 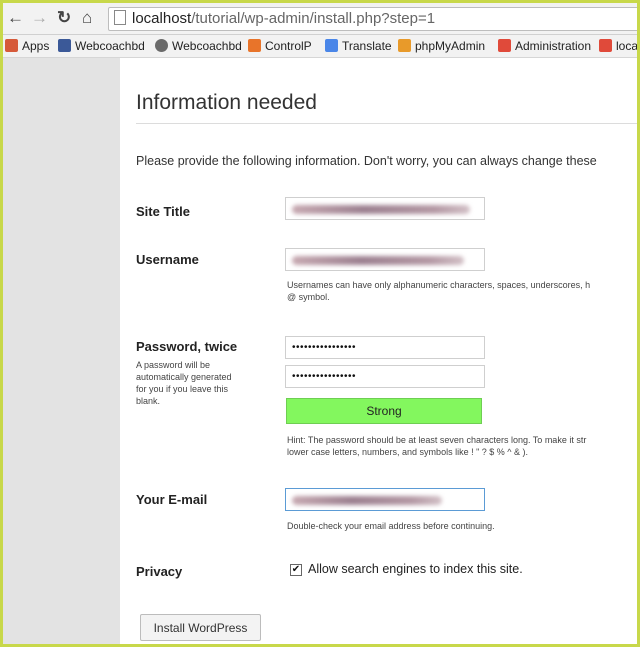 I want to click on page-icon, so click(x=120, y=17).